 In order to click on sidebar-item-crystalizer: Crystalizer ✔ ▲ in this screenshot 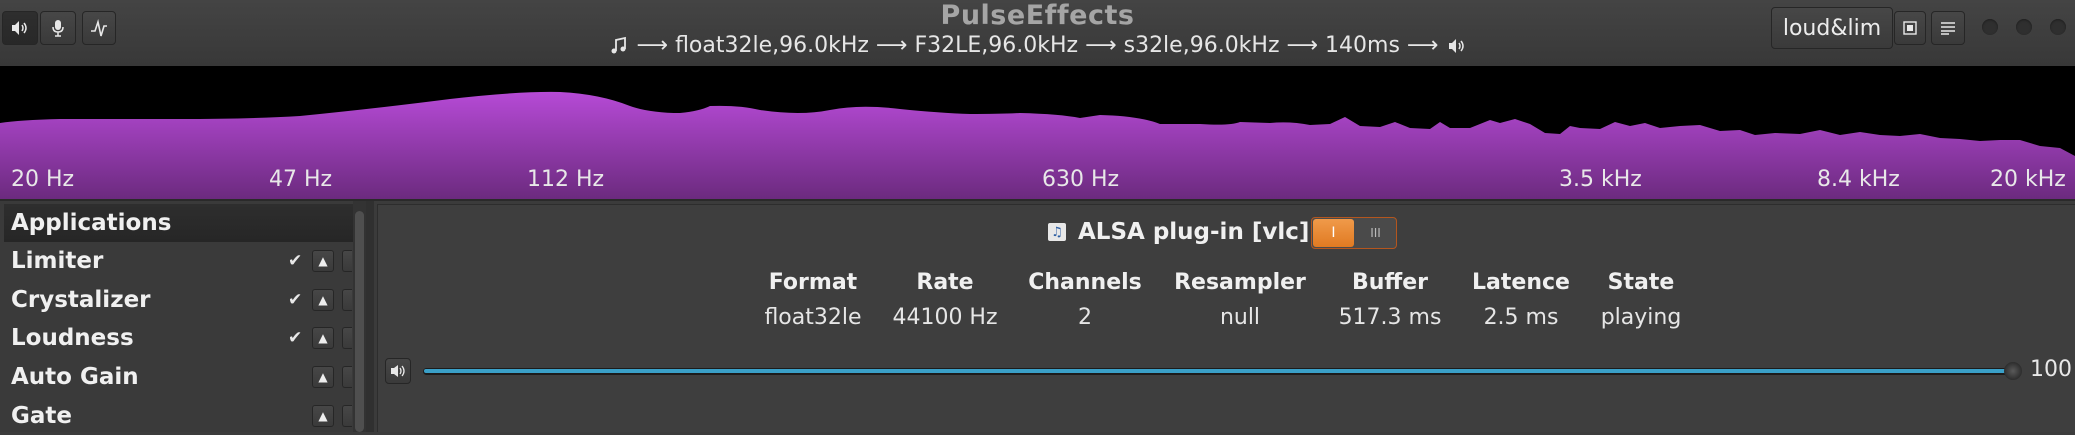, I will do `click(179, 300)`.